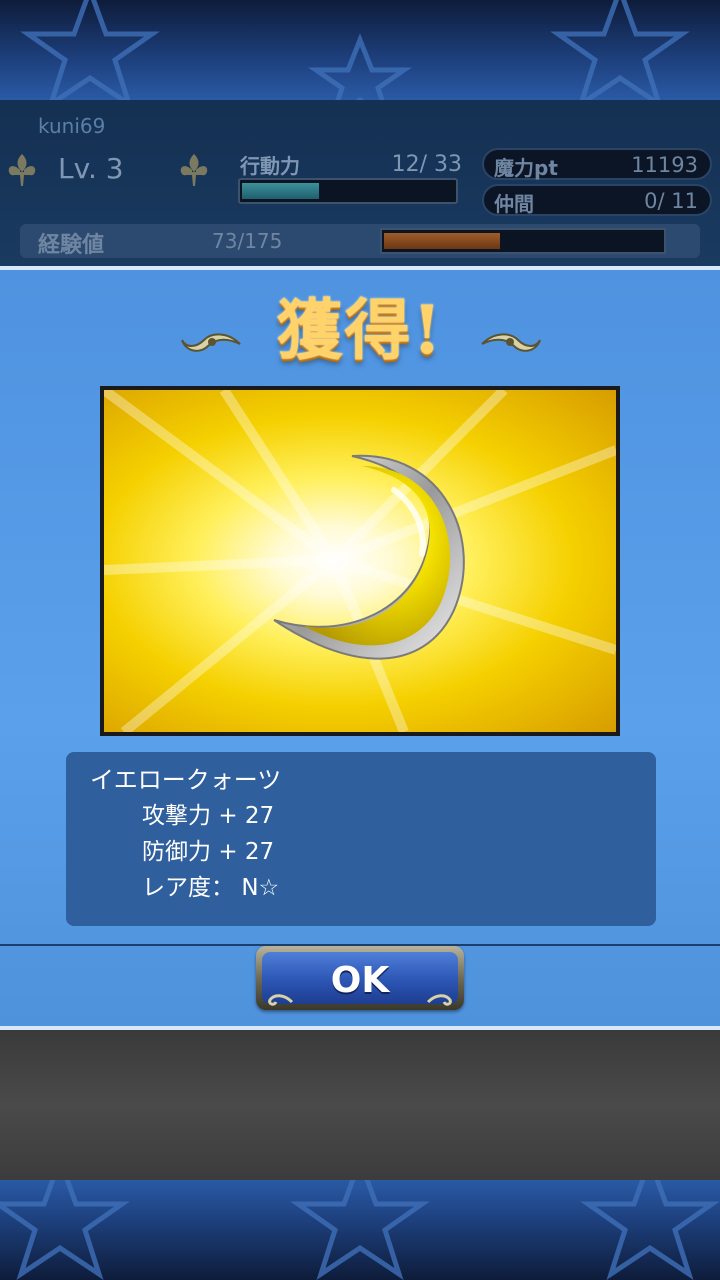 The width and height of the screenshot is (720, 1280). I want to click on dialog-title: 獲得!, so click(360, 330).